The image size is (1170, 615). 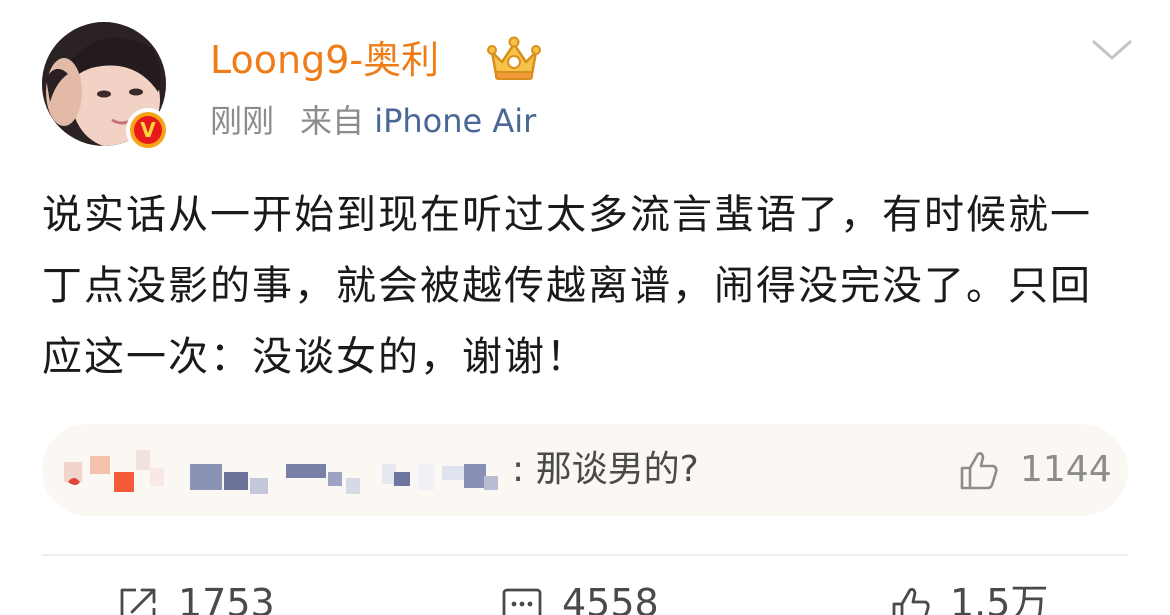 What do you see at coordinates (1112, 50) in the screenshot?
I see `chevron-down-icon` at bounding box center [1112, 50].